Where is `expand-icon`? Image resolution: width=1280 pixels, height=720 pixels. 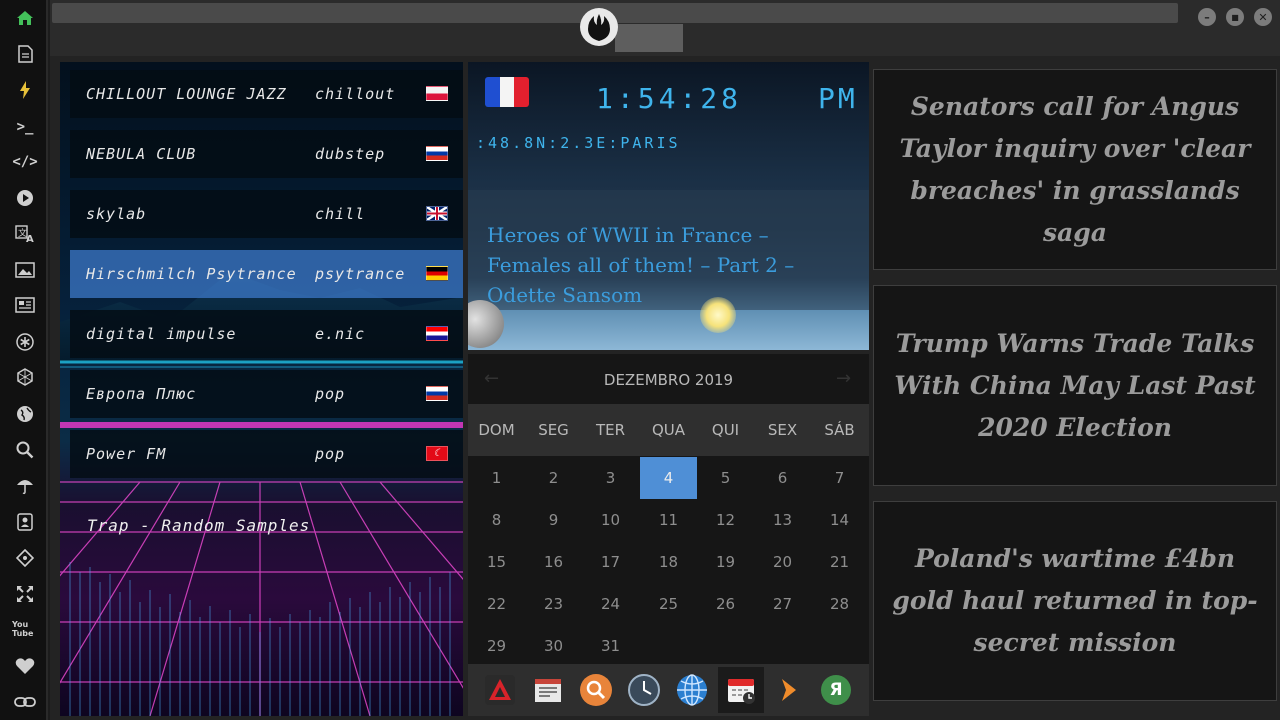 expand-icon is located at coordinates (25, 594).